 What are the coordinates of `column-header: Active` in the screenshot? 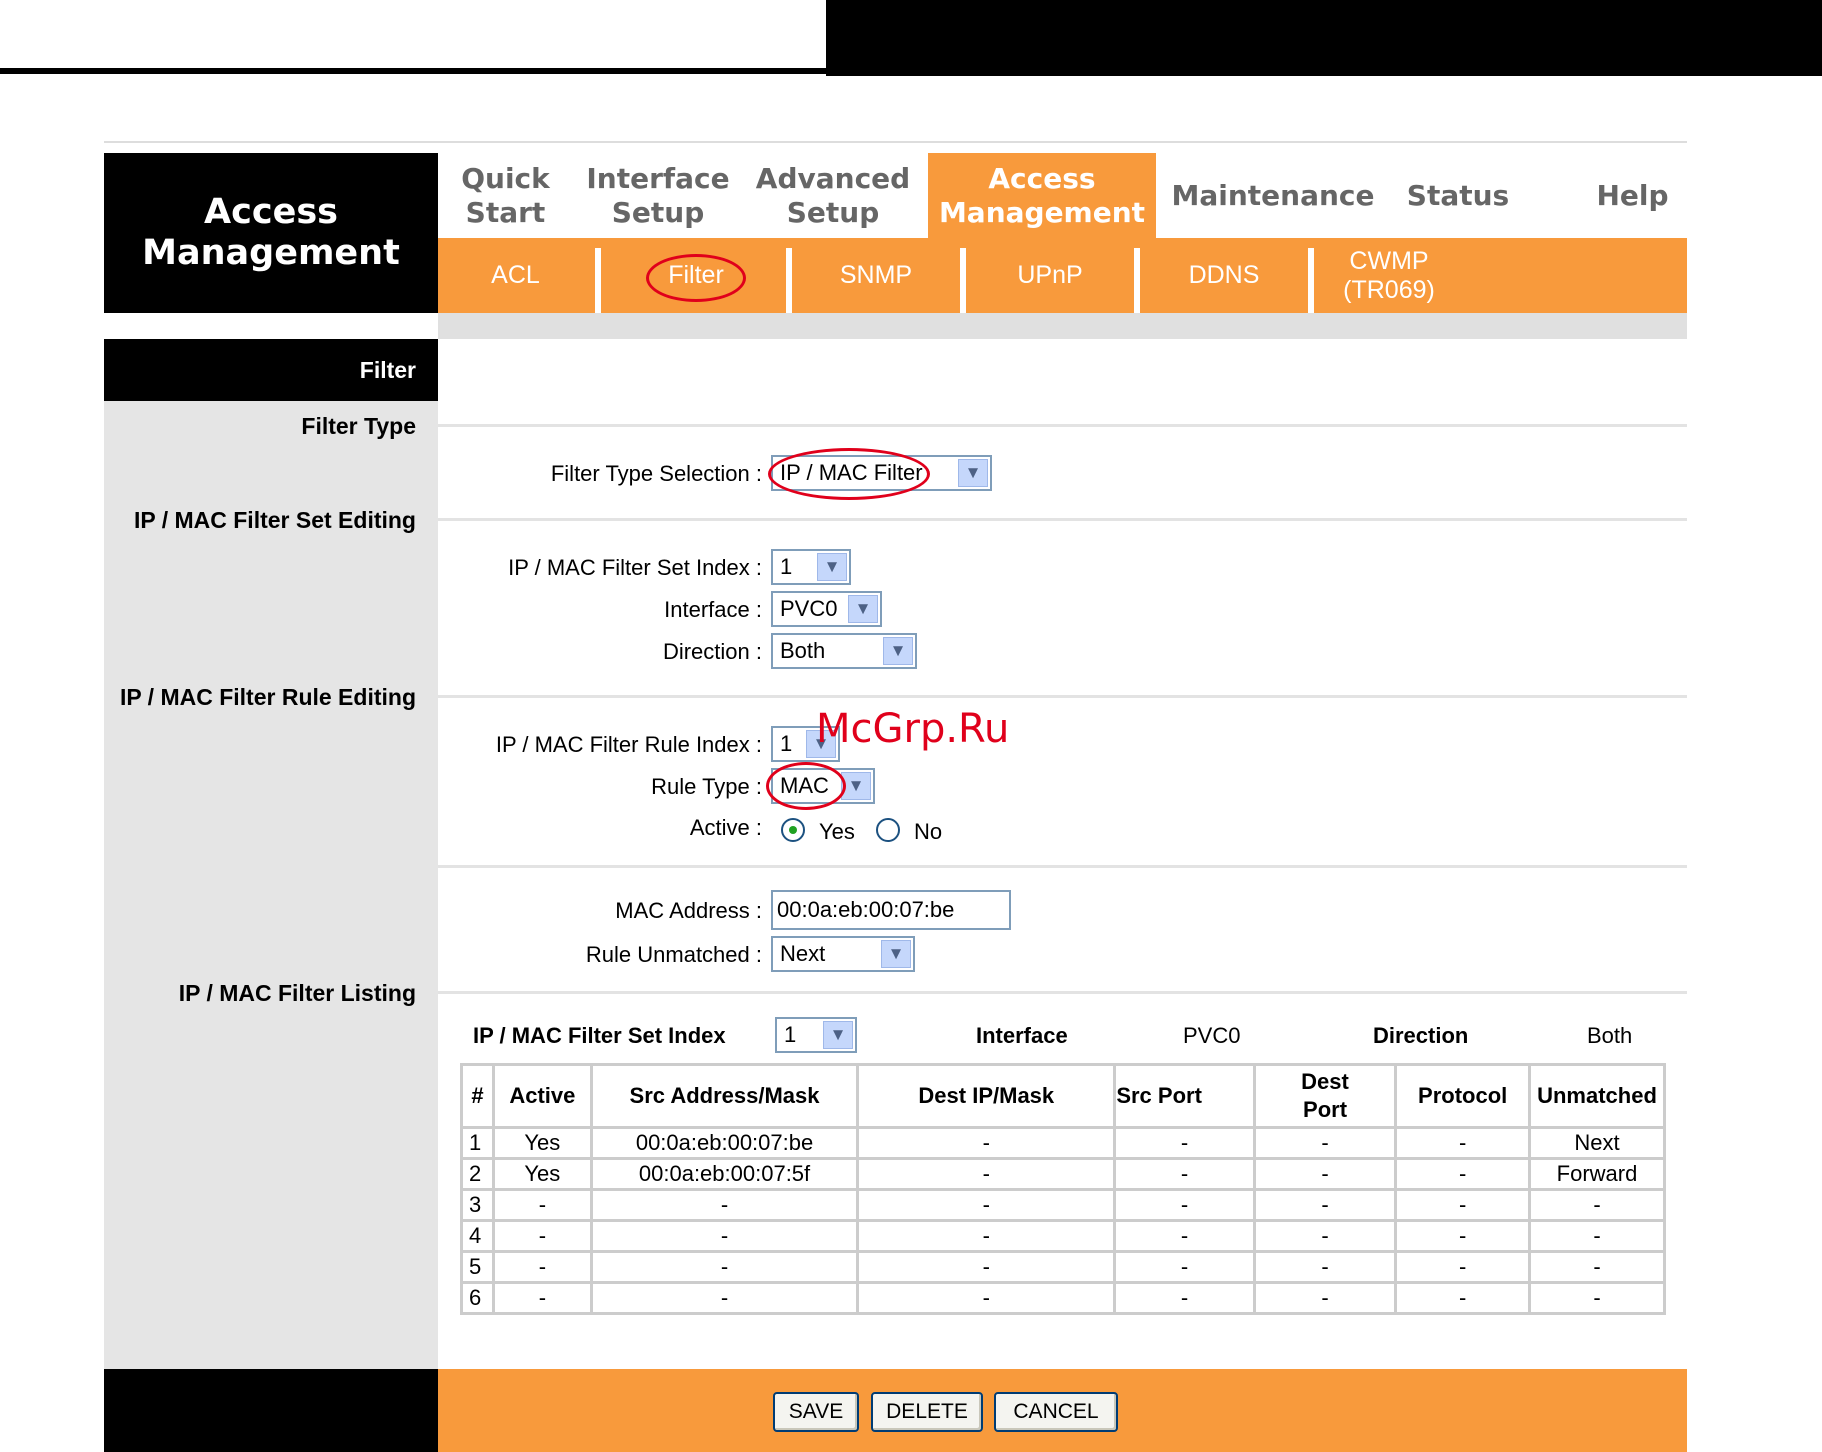 It's located at (542, 1096).